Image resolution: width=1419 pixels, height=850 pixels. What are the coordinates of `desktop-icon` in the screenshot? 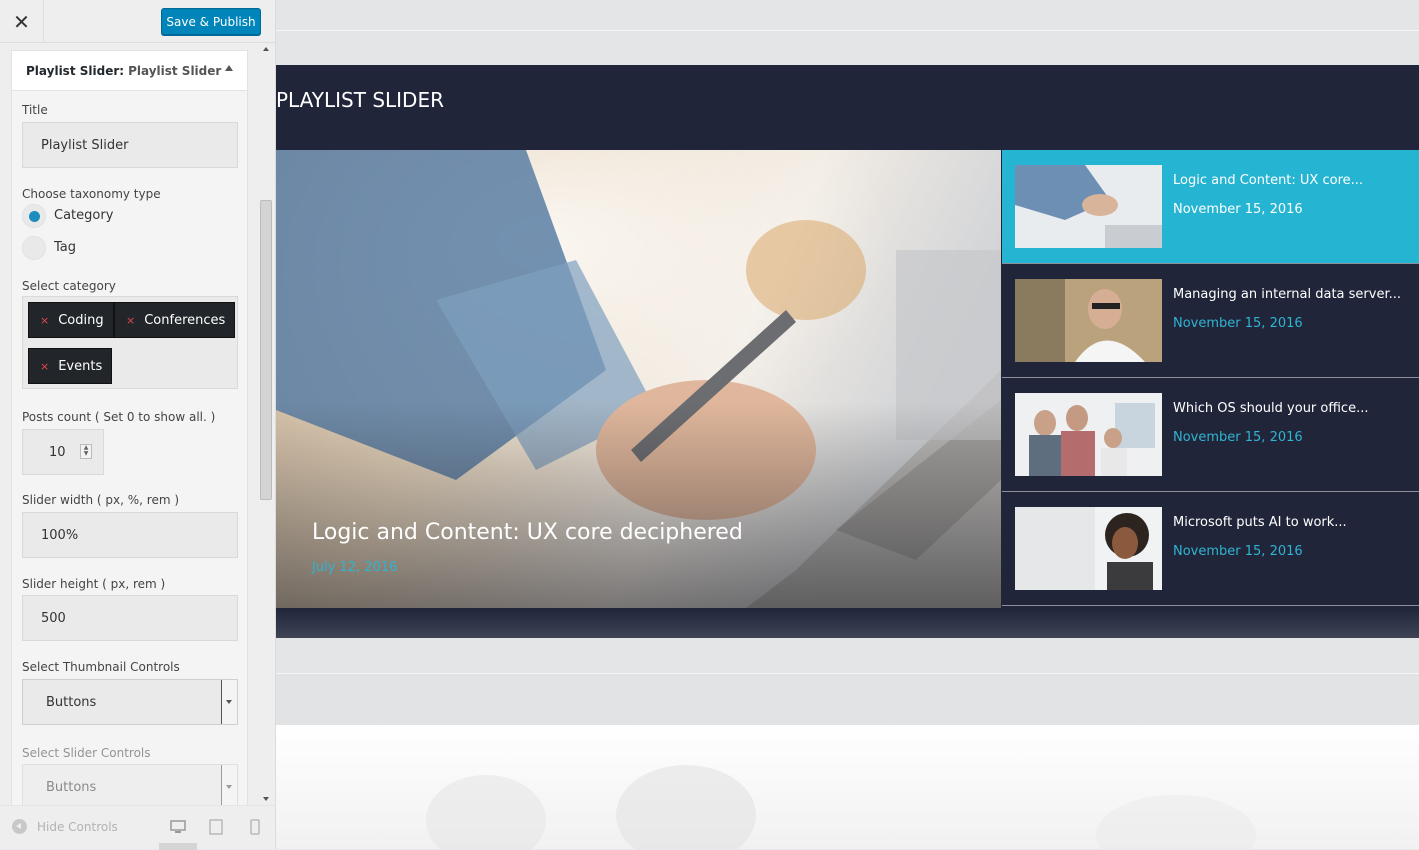 It's located at (178, 827).